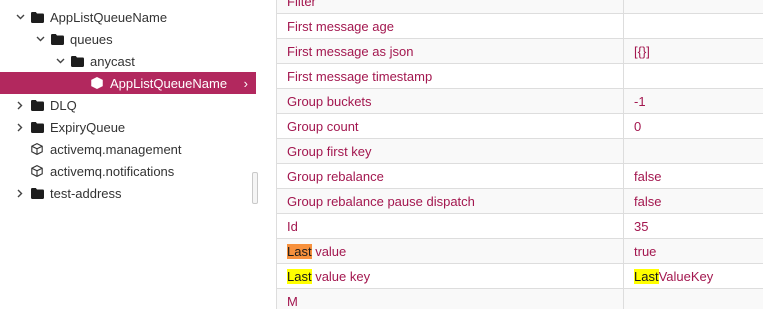 Image resolution: width=763 pixels, height=309 pixels. What do you see at coordinates (450, 251) in the screenshot?
I see `attribute-name: Last value` at bounding box center [450, 251].